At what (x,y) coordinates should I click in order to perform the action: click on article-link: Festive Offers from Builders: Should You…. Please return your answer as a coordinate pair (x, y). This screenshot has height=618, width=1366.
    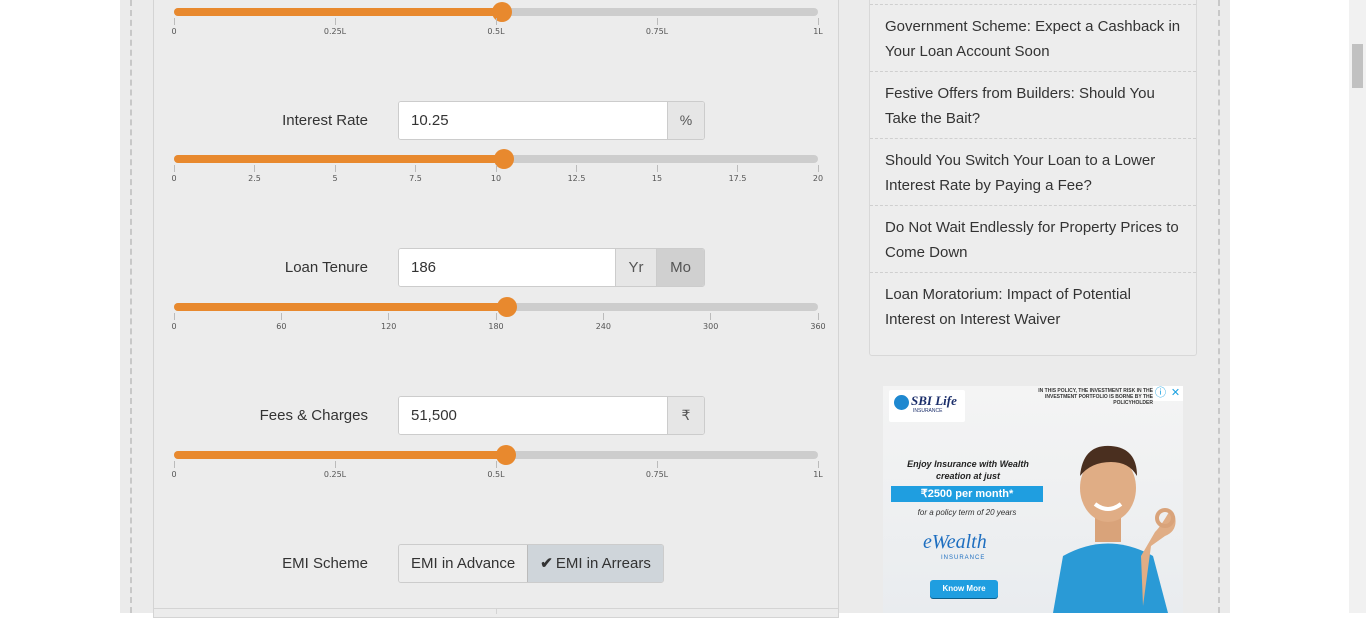
    Looking at the image, I should click on (1033, 106).